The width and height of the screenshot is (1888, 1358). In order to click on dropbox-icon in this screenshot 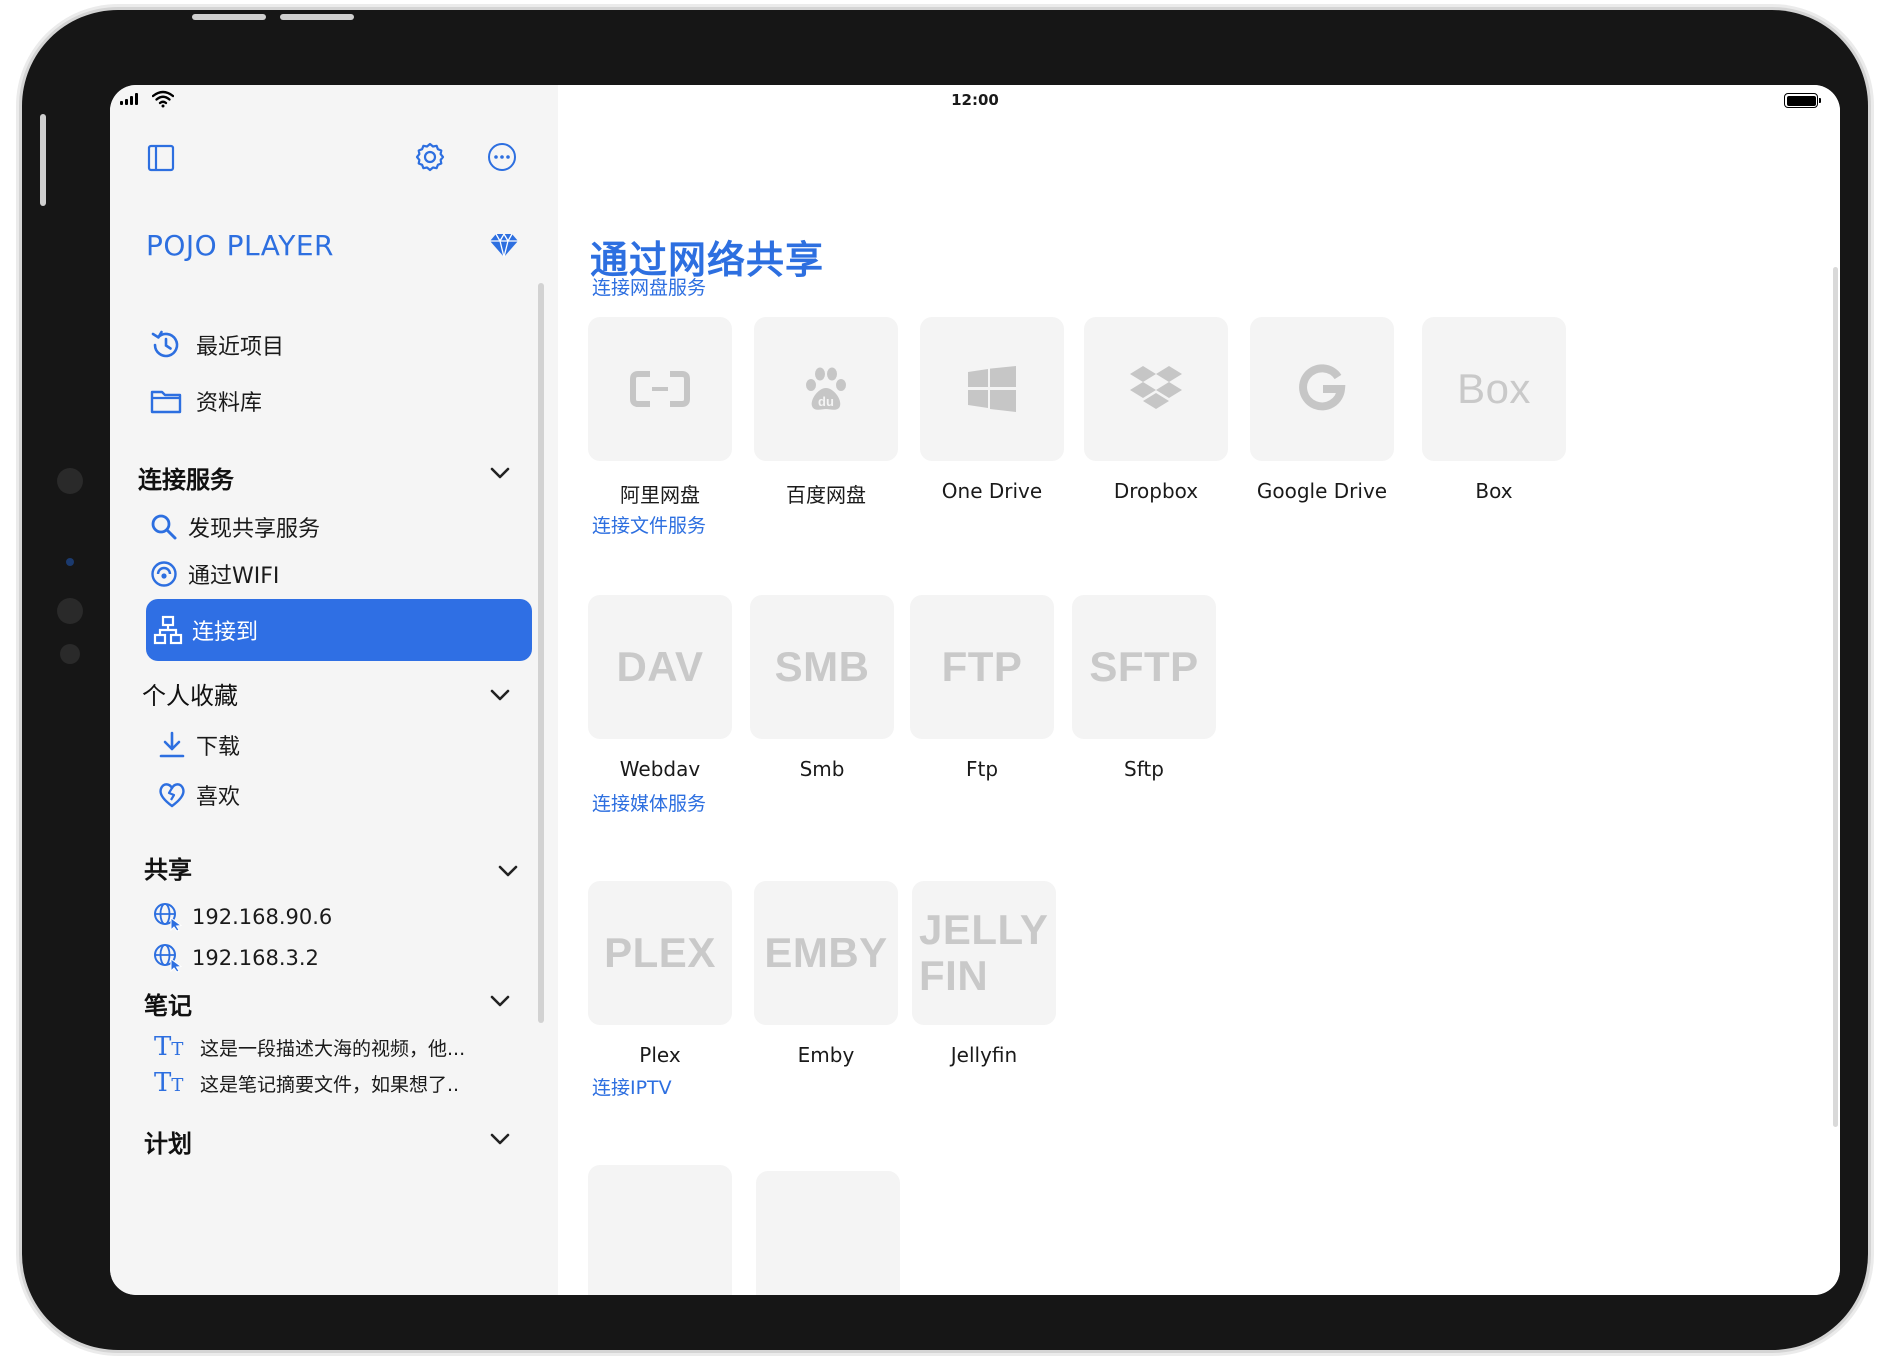, I will do `click(1156, 387)`.